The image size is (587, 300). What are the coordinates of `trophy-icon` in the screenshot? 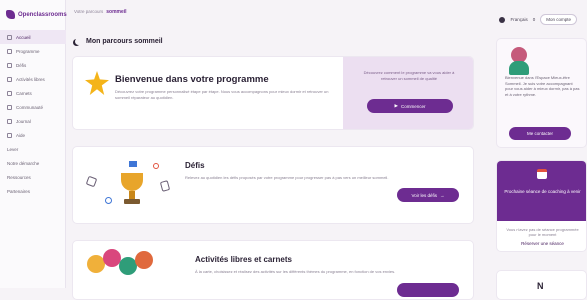 It's located at (132, 182).